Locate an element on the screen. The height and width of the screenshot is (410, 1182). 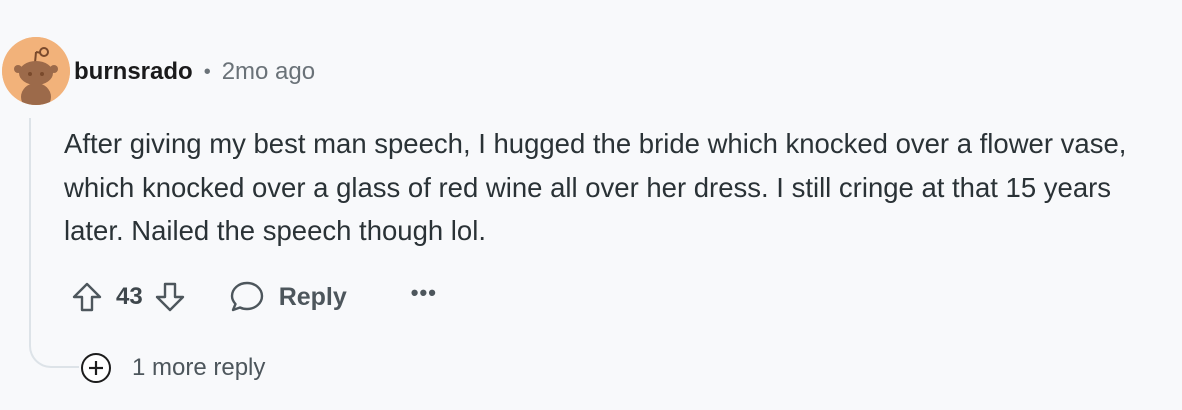
more-replies-link: 1 more reply is located at coordinates (172, 368).